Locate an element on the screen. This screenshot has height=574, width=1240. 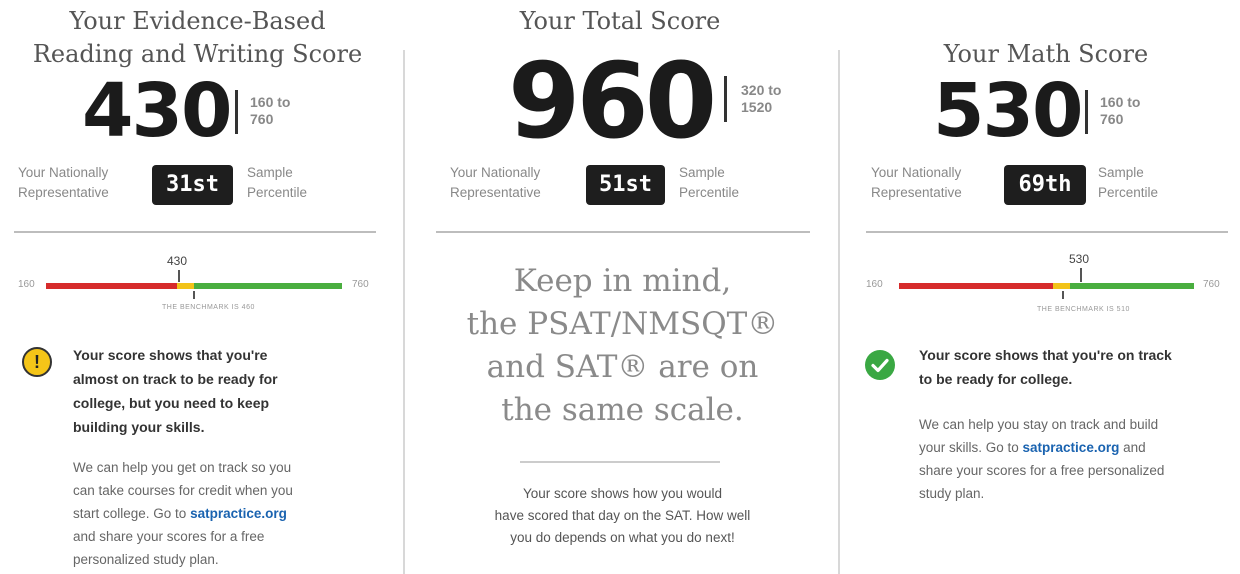
math-bar-green is located at coordinates (1132, 286).